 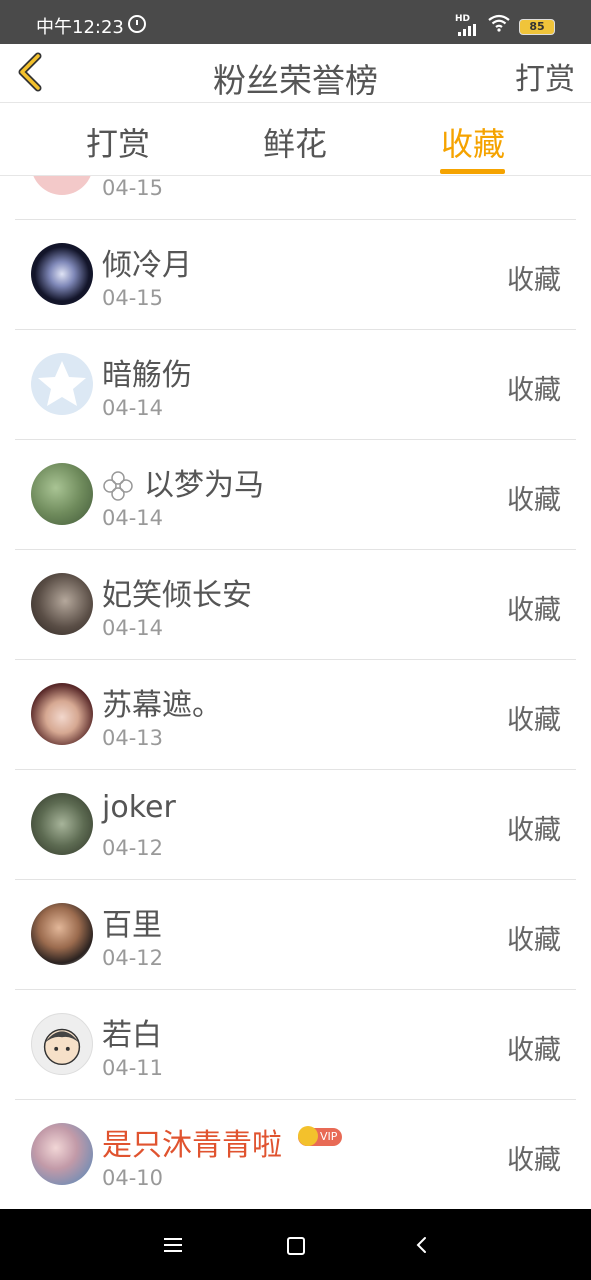 What do you see at coordinates (537, 27) in the screenshot?
I see `battery-icon: 85` at bounding box center [537, 27].